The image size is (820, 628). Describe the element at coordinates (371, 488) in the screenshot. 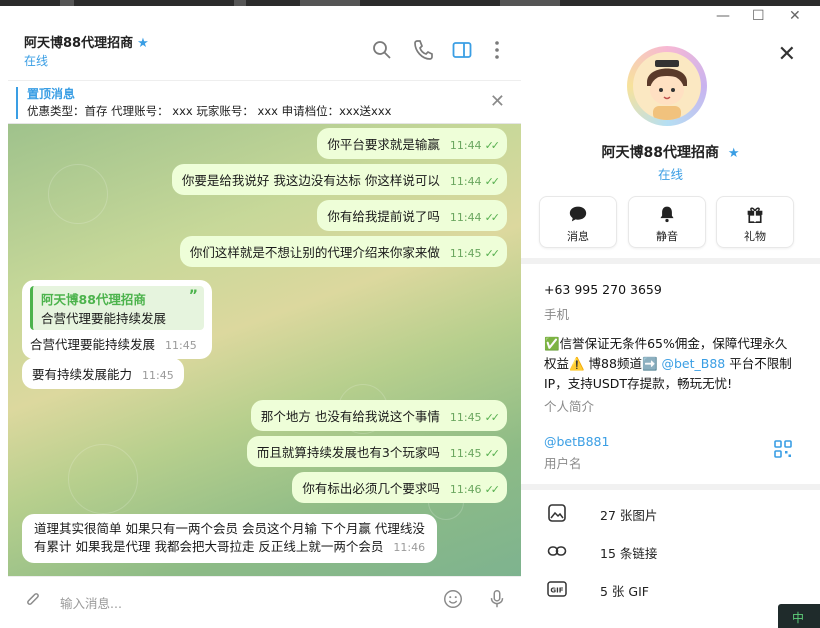

I see `message-text: 你有标出必须几个要求吗` at that location.